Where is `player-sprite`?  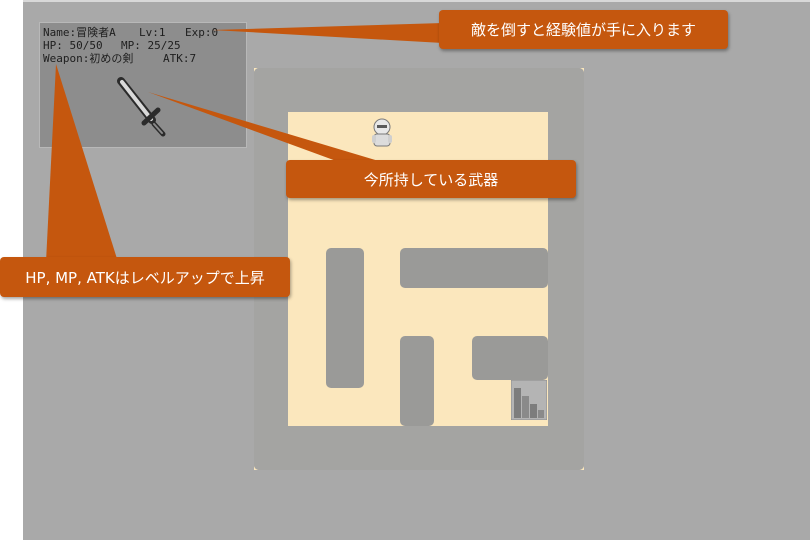
player-sprite is located at coordinates (382, 132).